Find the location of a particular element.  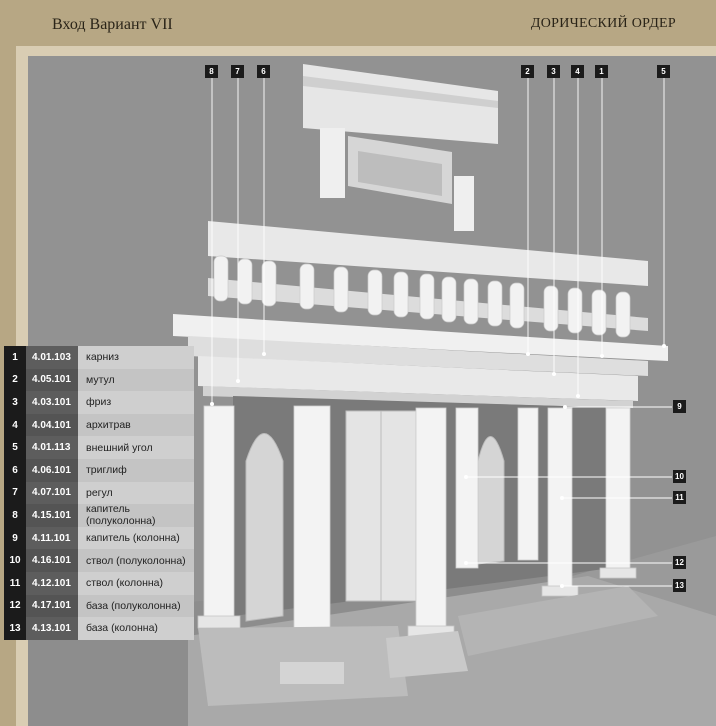

legend-code: 4.11.101 is located at coordinates (52, 538).